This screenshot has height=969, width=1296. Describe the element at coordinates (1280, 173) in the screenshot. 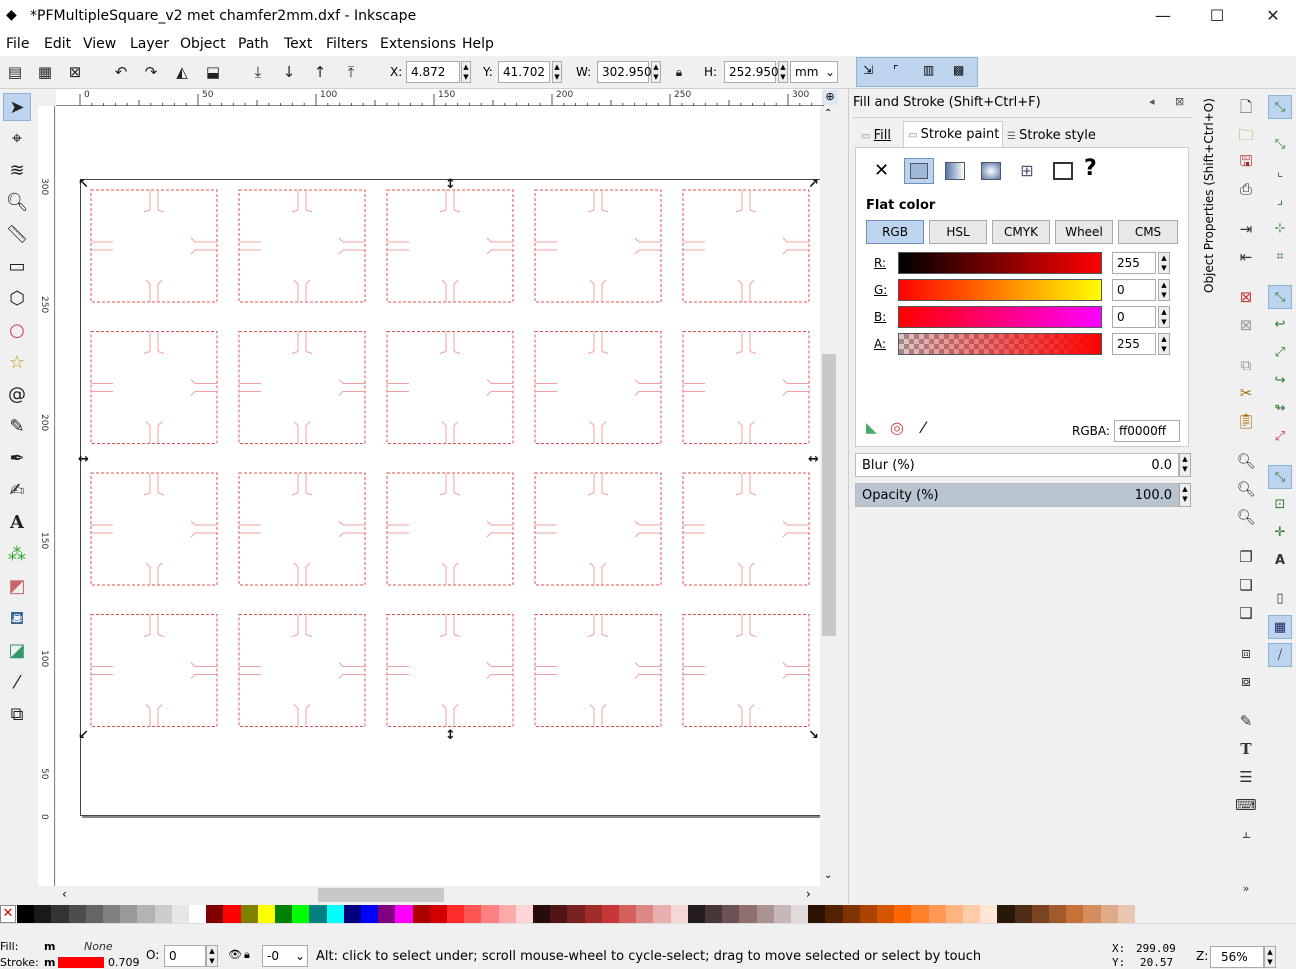

I see `snap-bbox-edge-icon: ⌞` at that location.